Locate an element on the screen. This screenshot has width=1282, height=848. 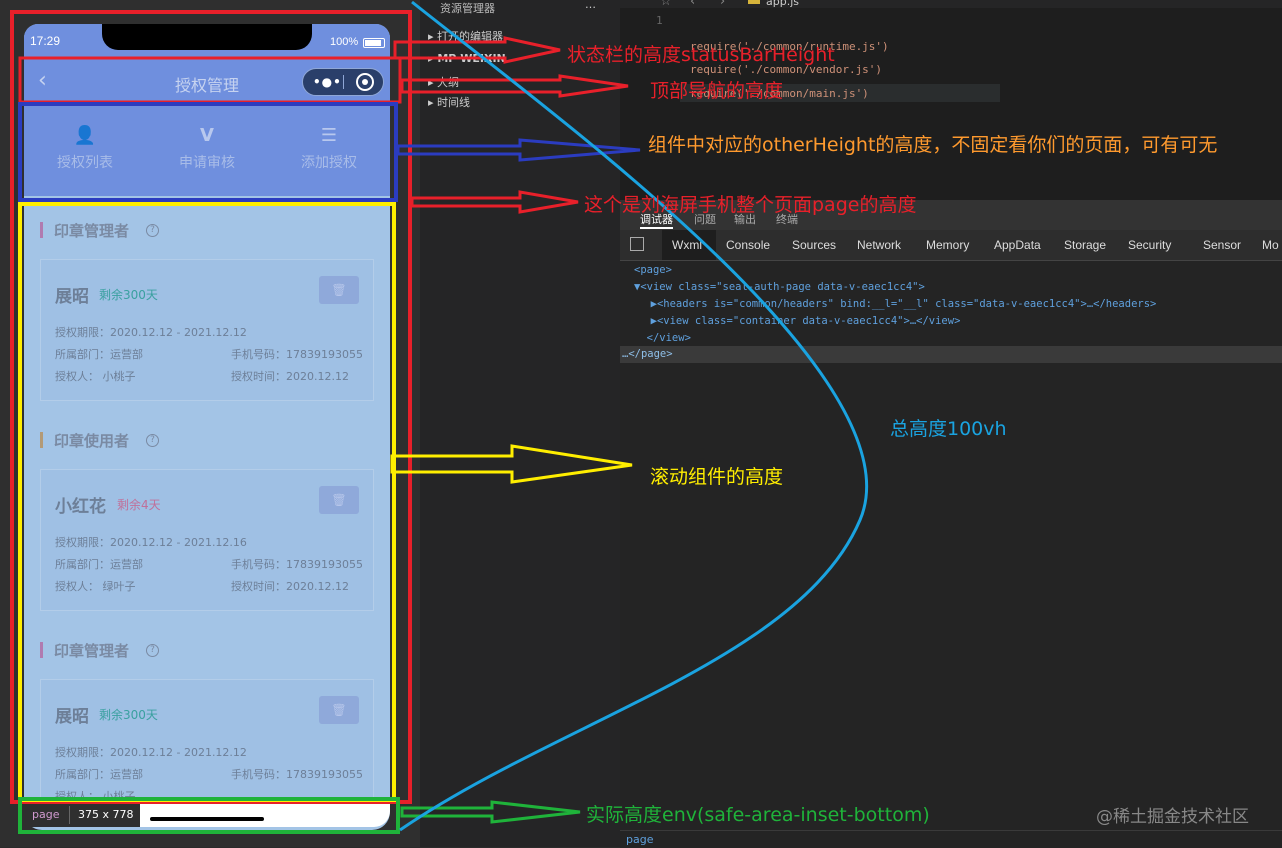
scroll-arrow is located at coordinates (511, 464).